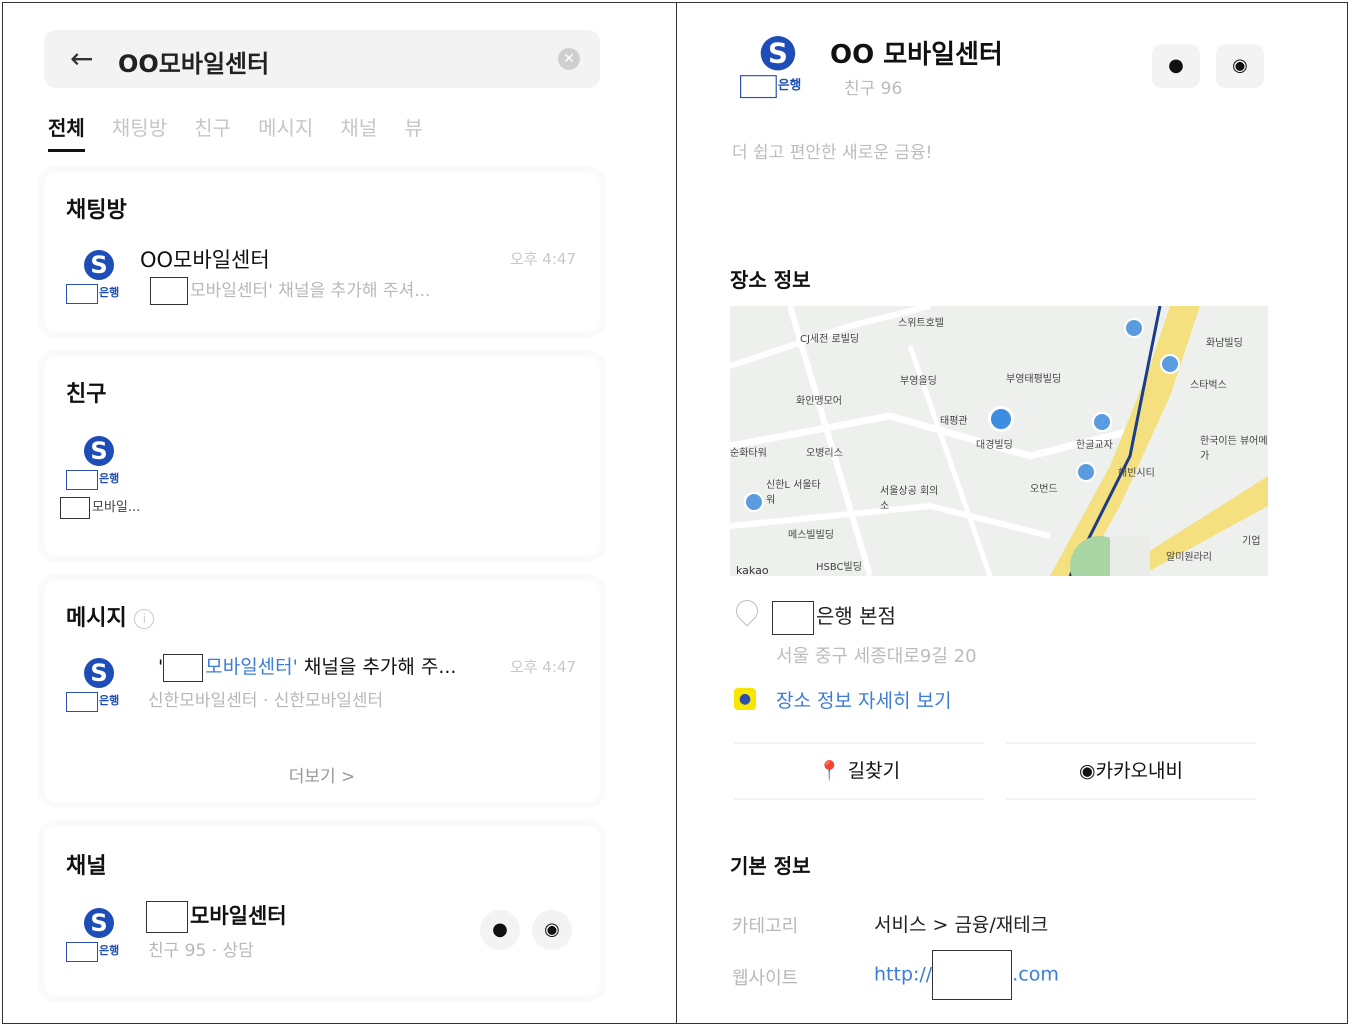 Image resolution: width=1352 pixels, height=1028 pixels. I want to click on location-pin-icon, so click(1001, 419).